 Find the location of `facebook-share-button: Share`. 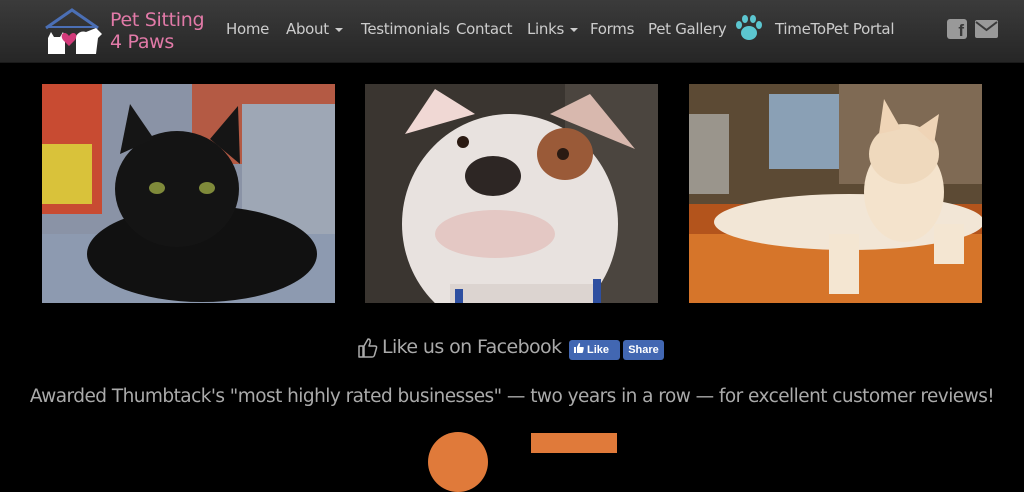

facebook-share-button: Share is located at coordinates (643, 350).